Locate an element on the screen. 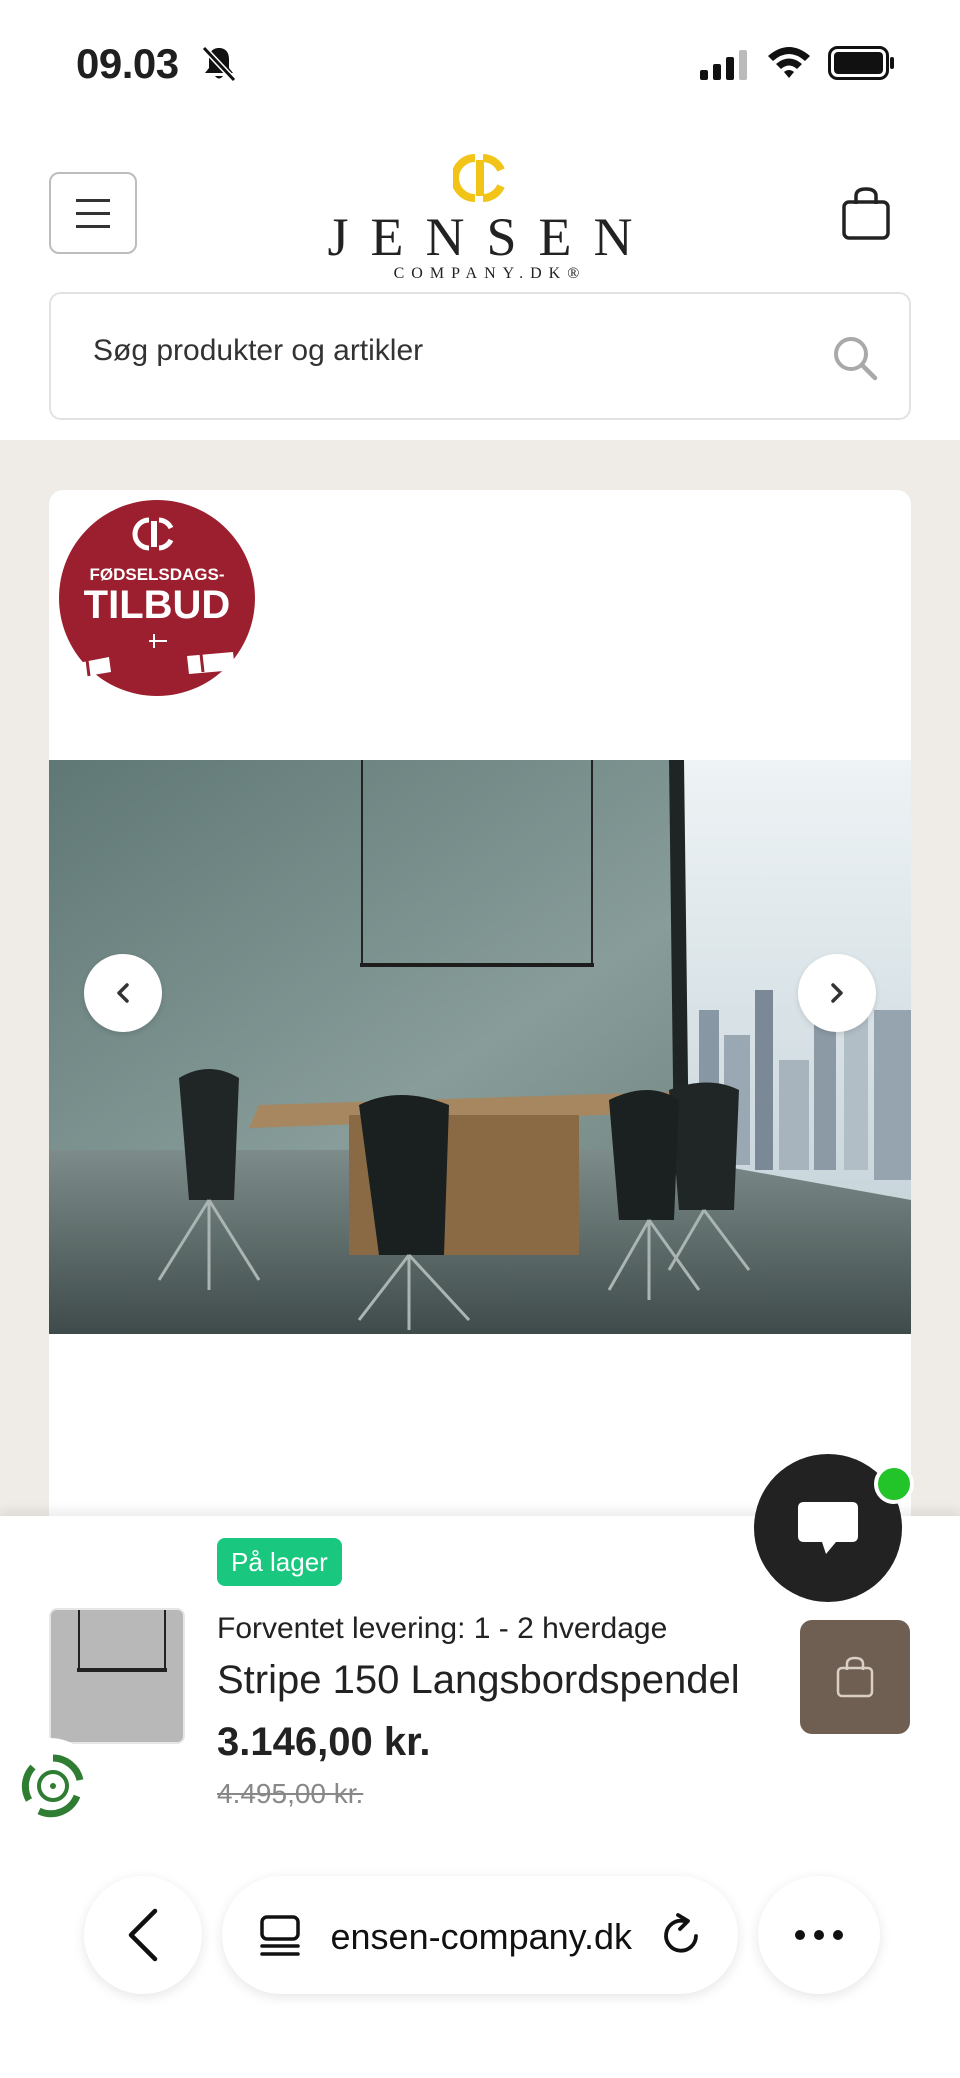 The width and height of the screenshot is (960, 2078). search-input is located at coordinates (443, 351).